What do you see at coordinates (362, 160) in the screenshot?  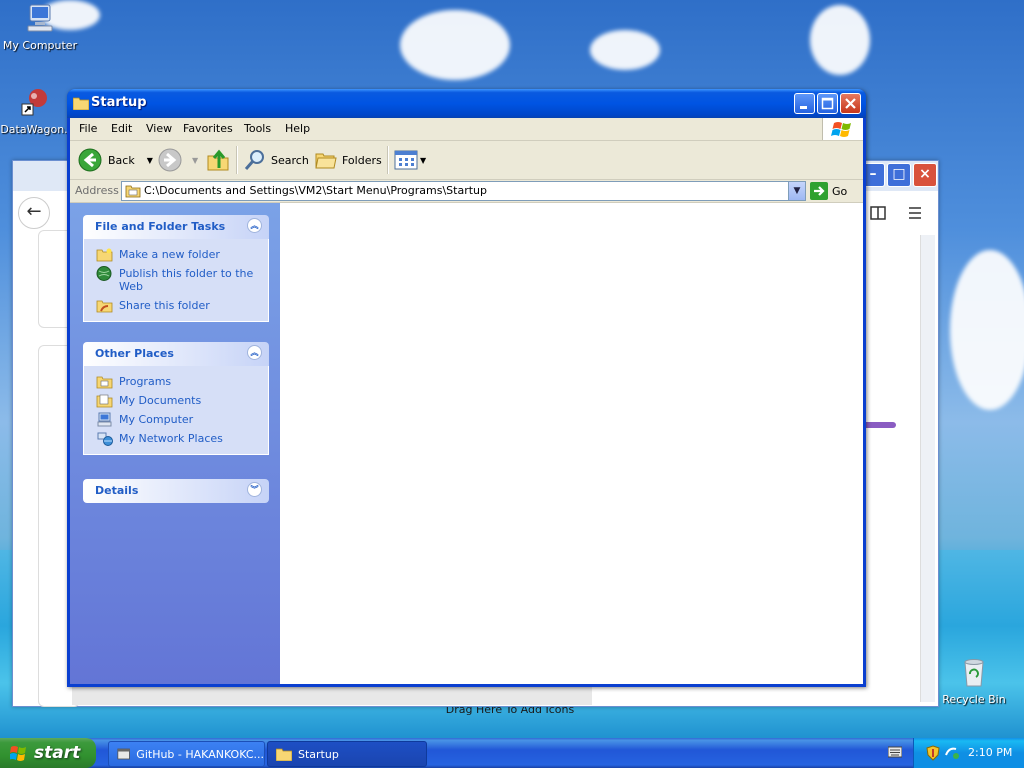 I see `folders-label: Folders` at bounding box center [362, 160].